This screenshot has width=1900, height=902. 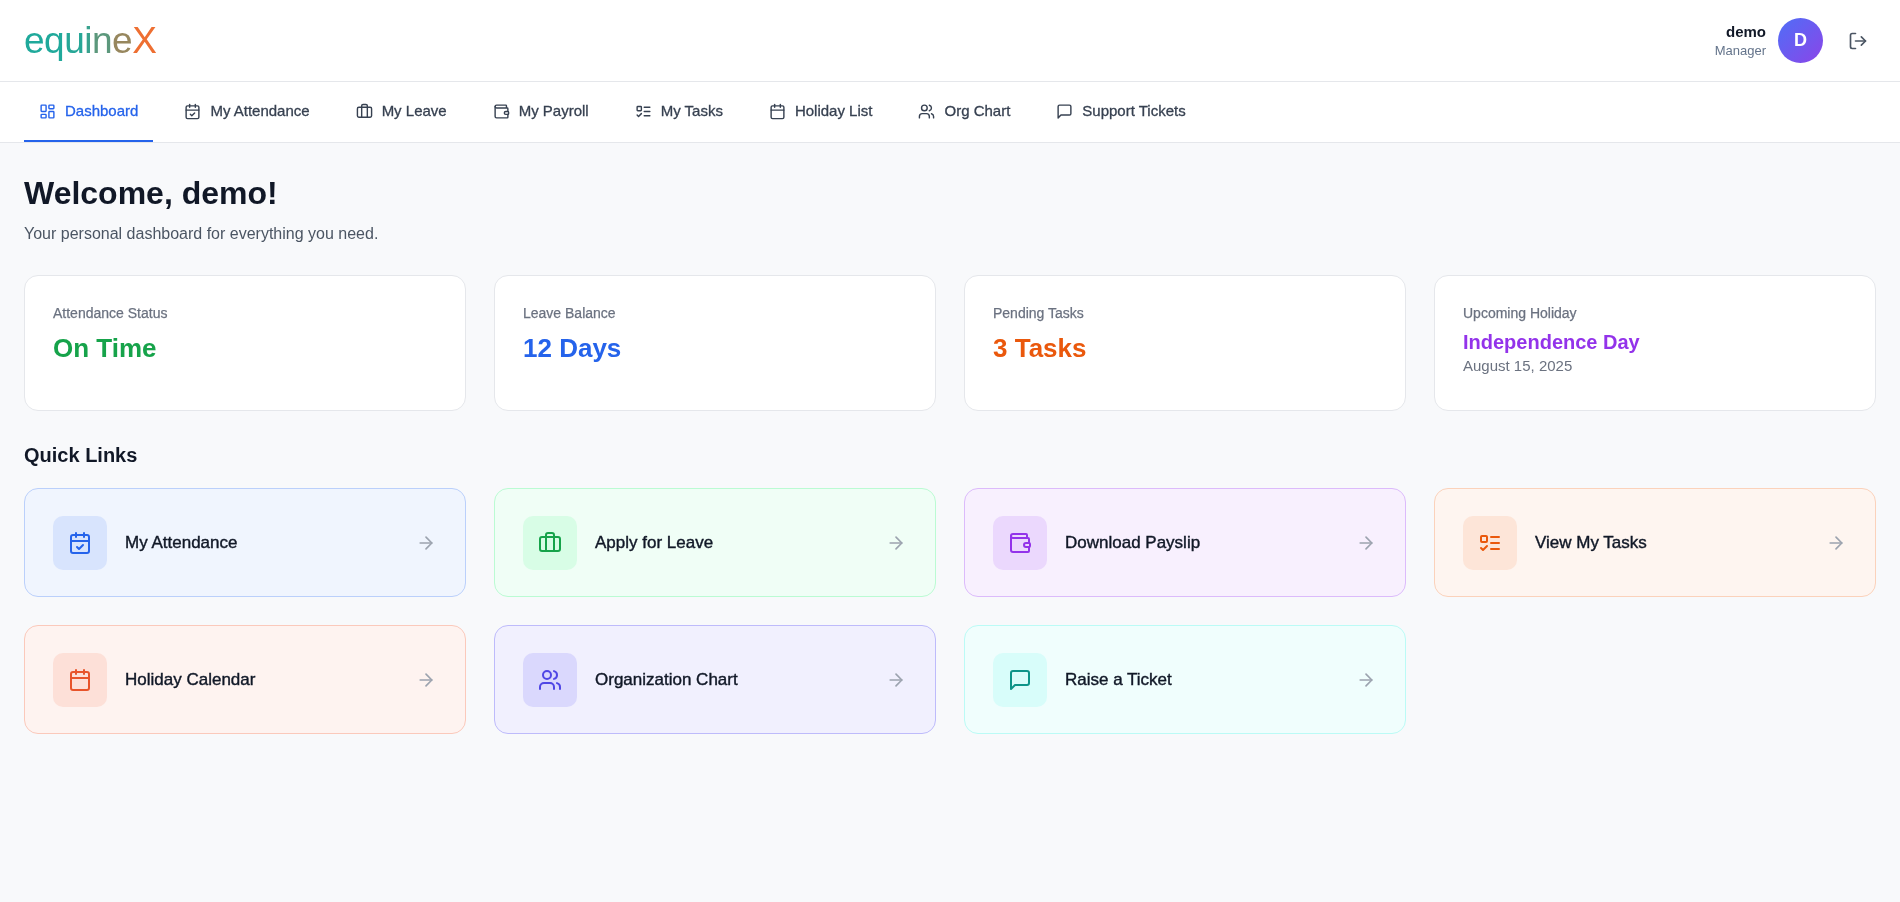 What do you see at coordinates (1655, 542) in the screenshot?
I see `quick-link: View My Tasks` at bounding box center [1655, 542].